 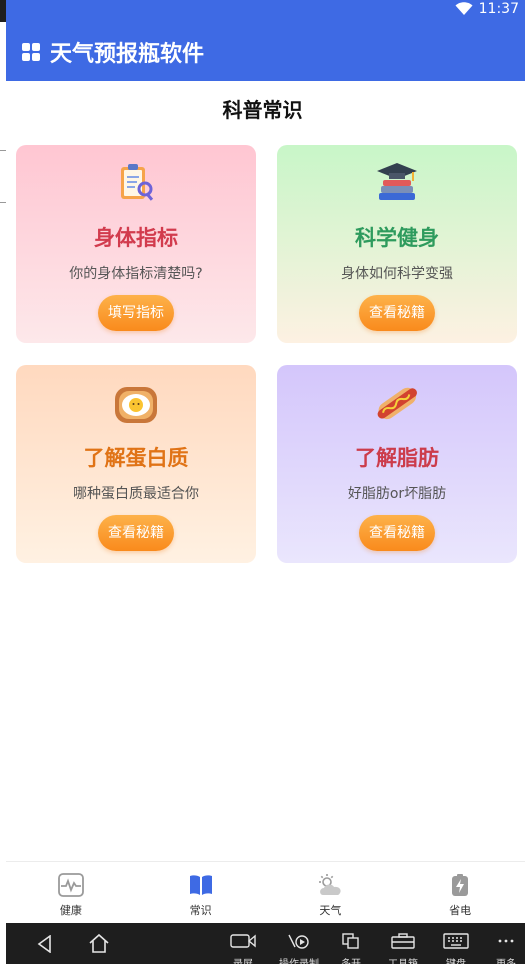 I want to click on toolbox-icon, so click(x=403, y=941).